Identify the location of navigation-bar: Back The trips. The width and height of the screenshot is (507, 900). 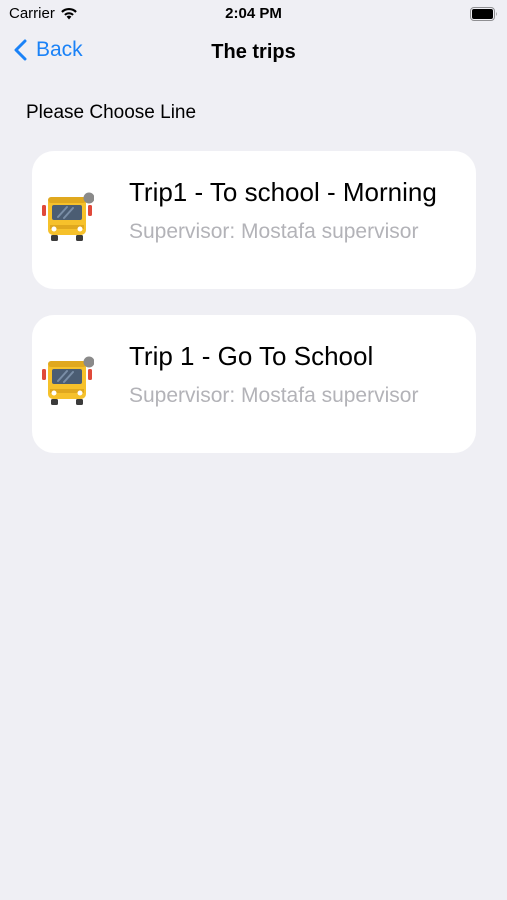
(253, 53).